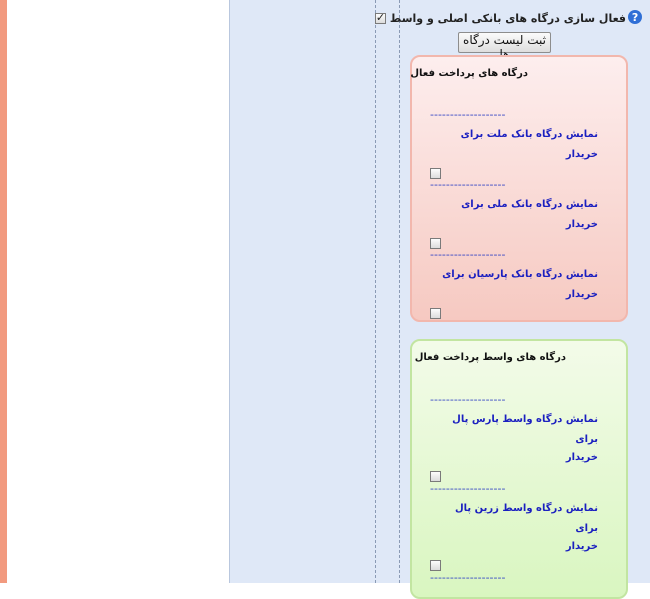 Image resolution: width=650 pixels, height=599 pixels. I want to click on enable-gateways-row: ? فعال سازی درگاه های بانکی اصلی و واسط, so click(508, 18).